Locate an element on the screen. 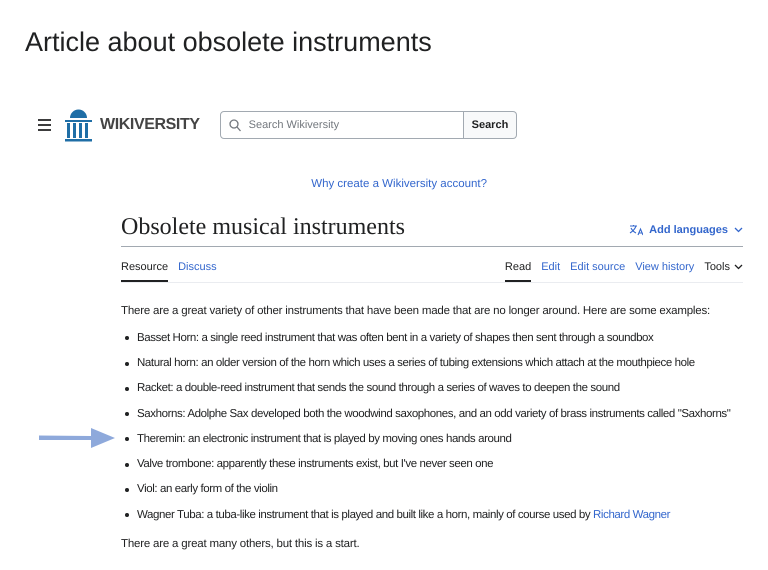  account-link: Why create a Wikiversity account? is located at coordinates (399, 185).